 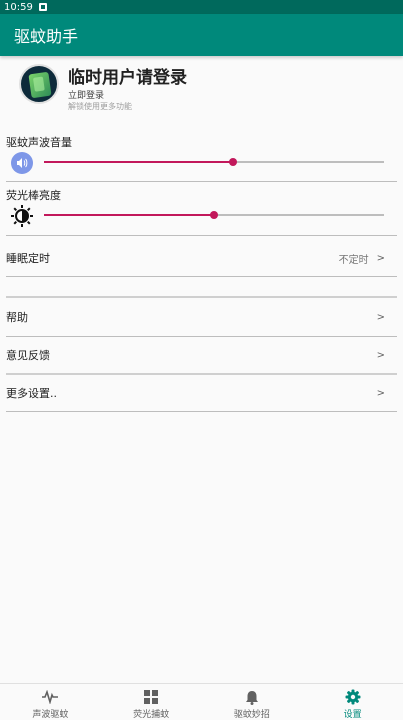 I want to click on volume-slider-fill, so click(x=138, y=162).